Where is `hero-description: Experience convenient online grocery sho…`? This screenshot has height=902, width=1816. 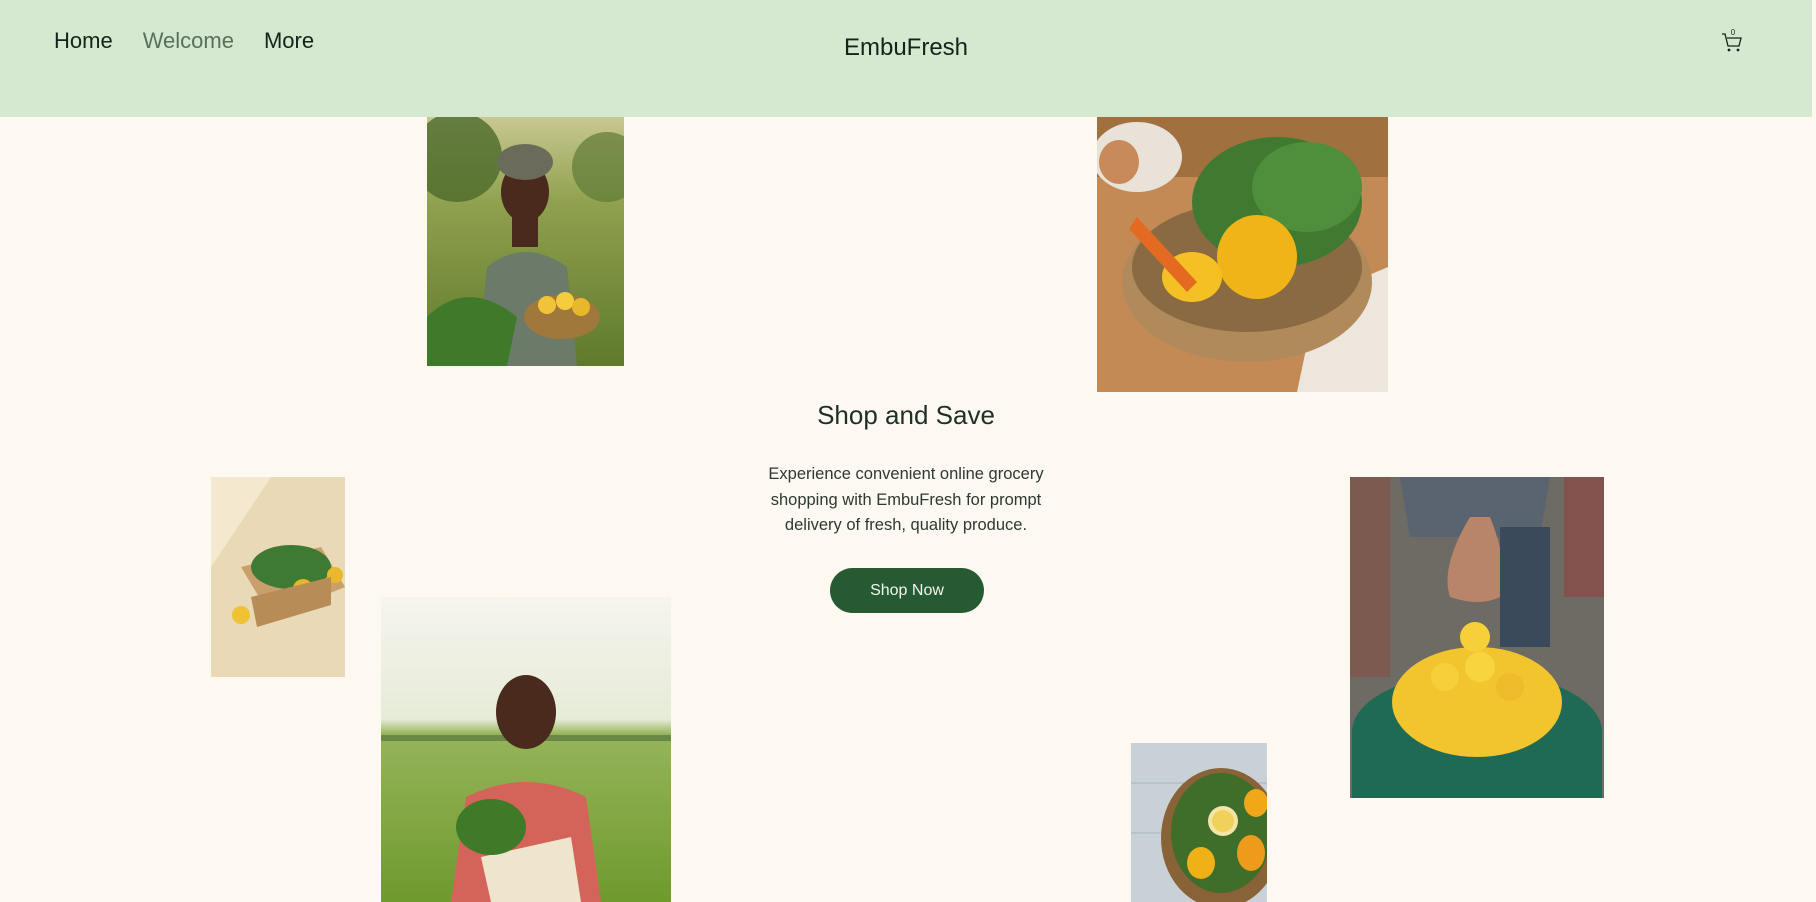 hero-description: Experience convenient online grocery sho… is located at coordinates (906, 499).